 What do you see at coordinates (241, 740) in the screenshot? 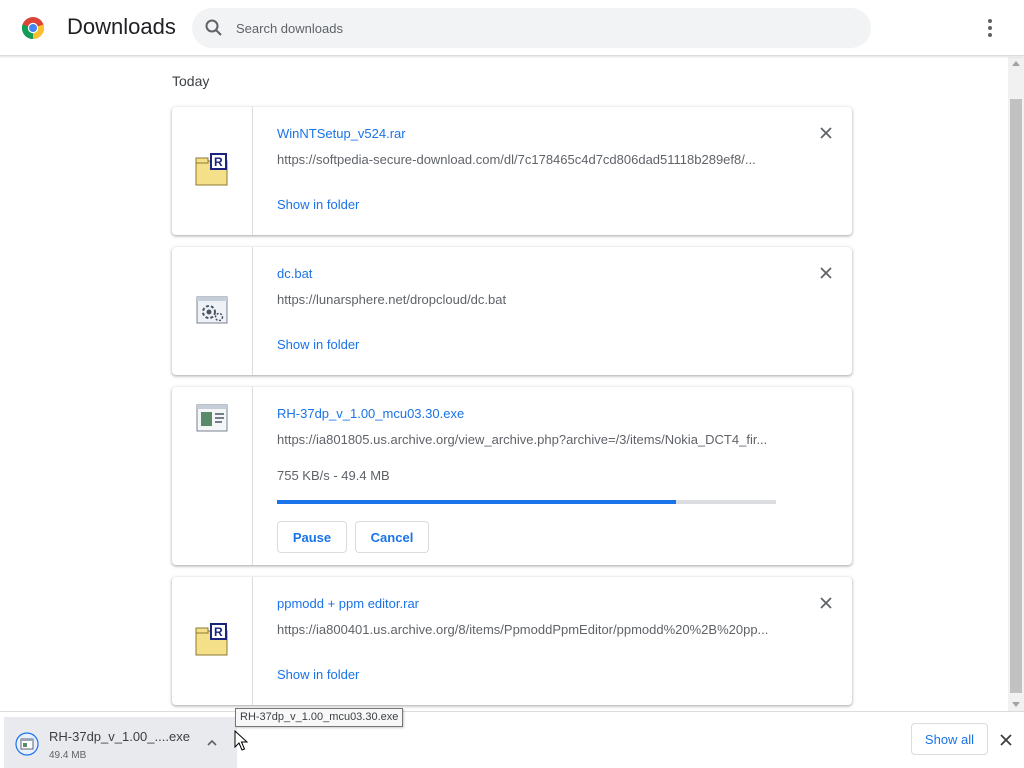
I see `mouse-cursor-icon` at bounding box center [241, 740].